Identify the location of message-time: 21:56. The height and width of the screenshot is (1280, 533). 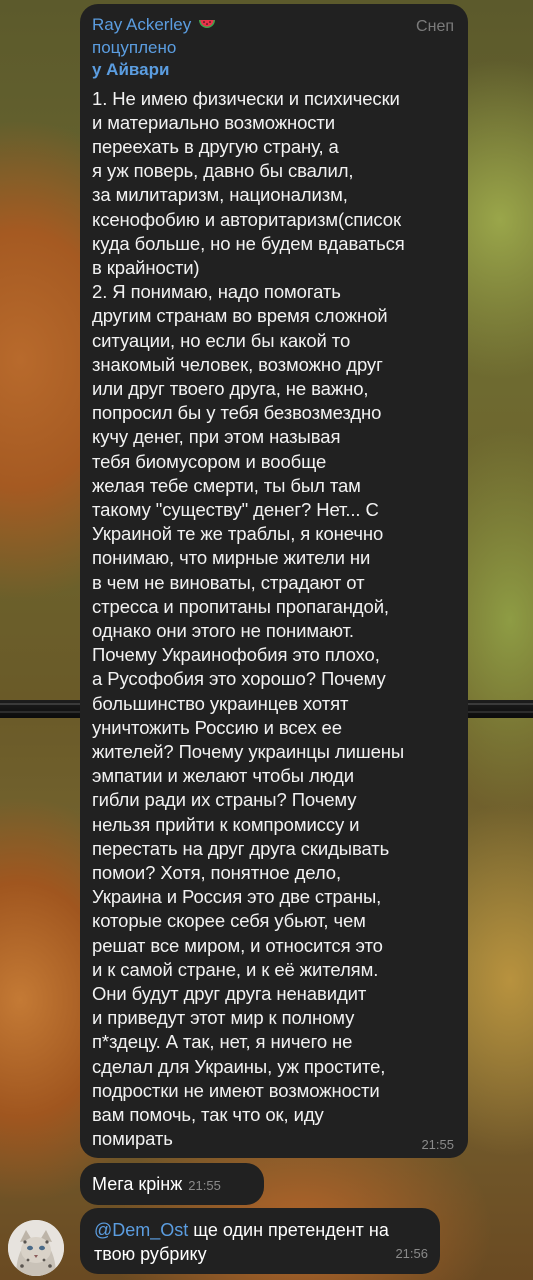
(411, 1253).